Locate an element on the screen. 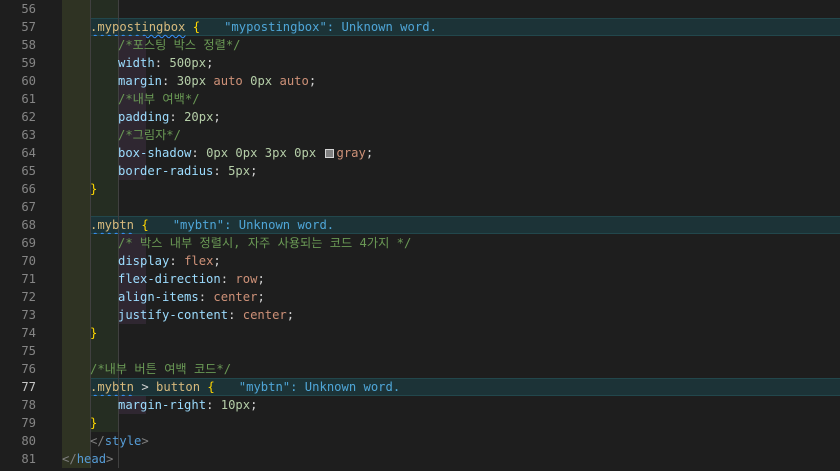  code-line: 59 width: 500px; is located at coordinates (420, 63).